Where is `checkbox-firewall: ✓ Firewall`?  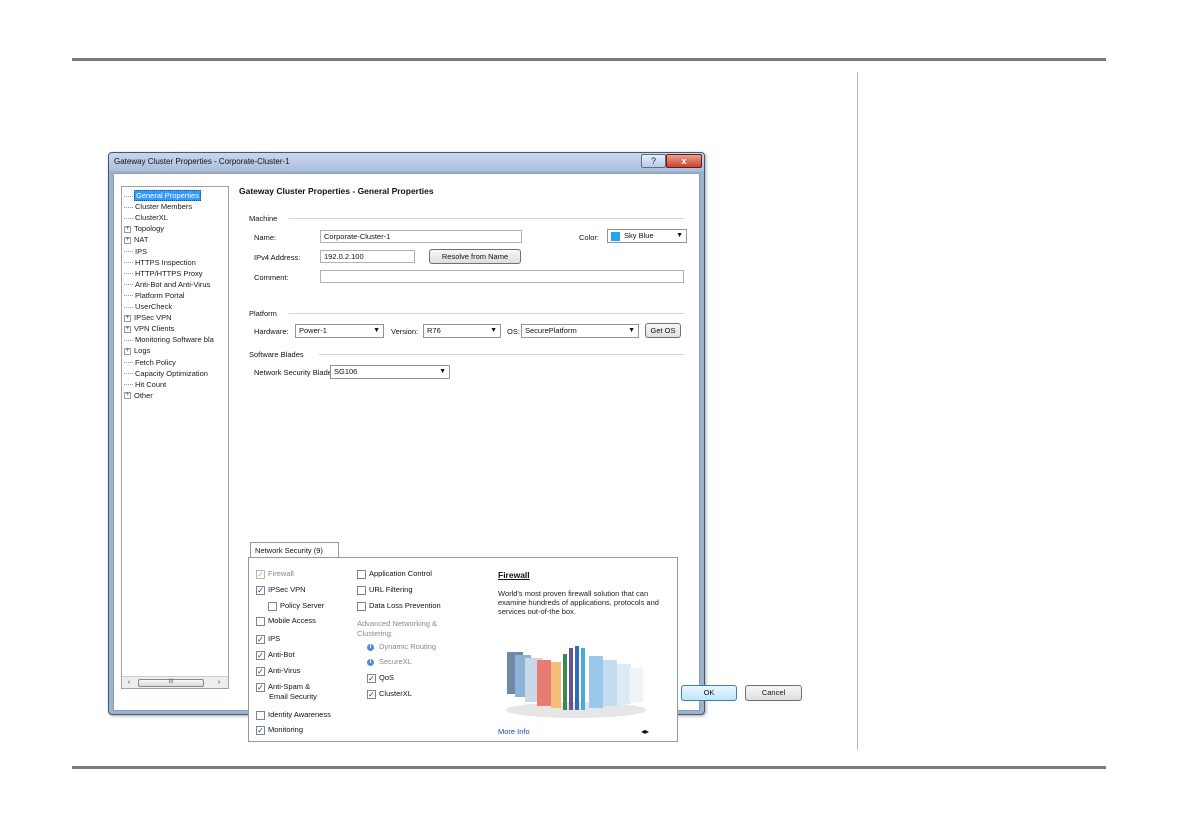 checkbox-firewall: ✓ Firewall is located at coordinates (275, 574).